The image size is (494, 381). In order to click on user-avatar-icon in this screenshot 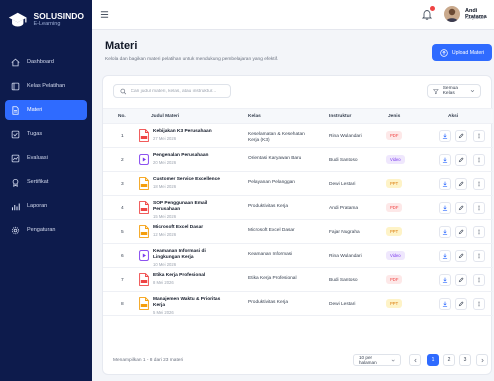, I will do `click(452, 15)`.